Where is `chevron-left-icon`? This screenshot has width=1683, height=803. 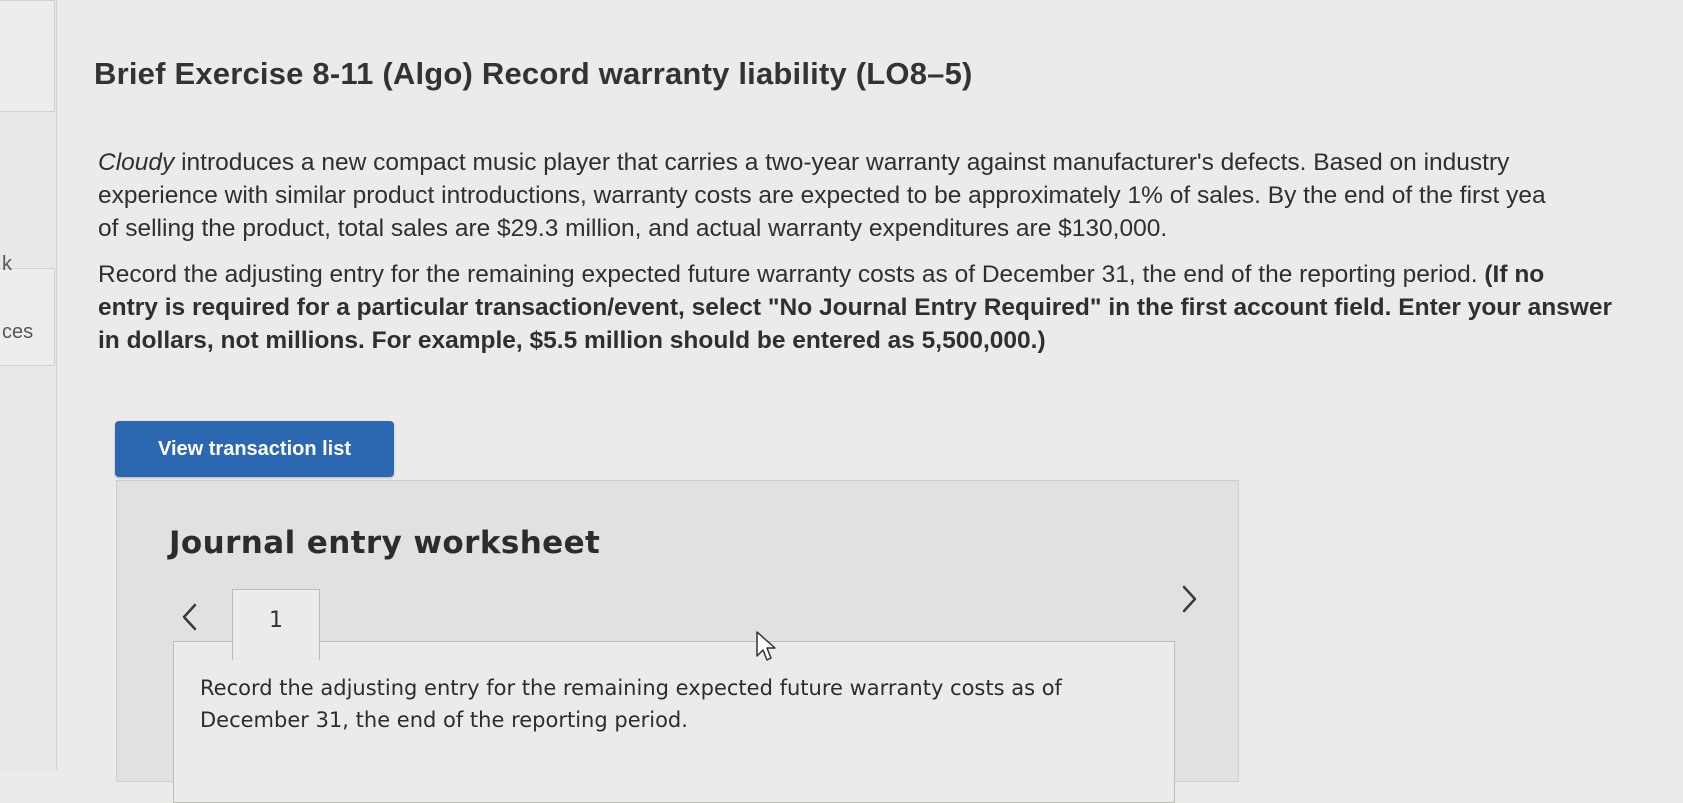 chevron-left-icon is located at coordinates (190, 617).